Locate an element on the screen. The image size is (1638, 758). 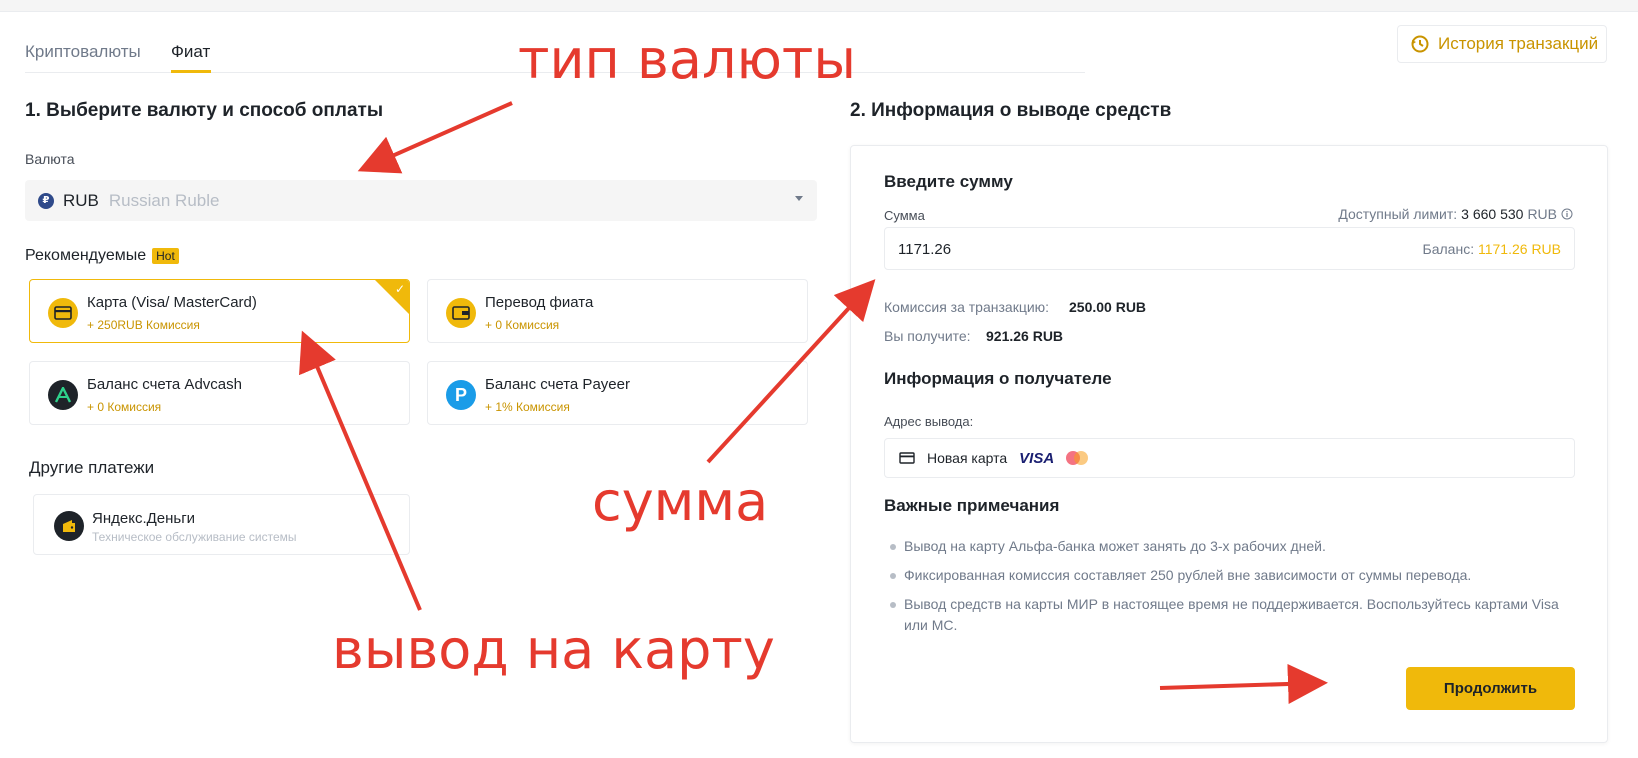
fee-label: Комиссия за транзакцию: is located at coordinates (967, 307).